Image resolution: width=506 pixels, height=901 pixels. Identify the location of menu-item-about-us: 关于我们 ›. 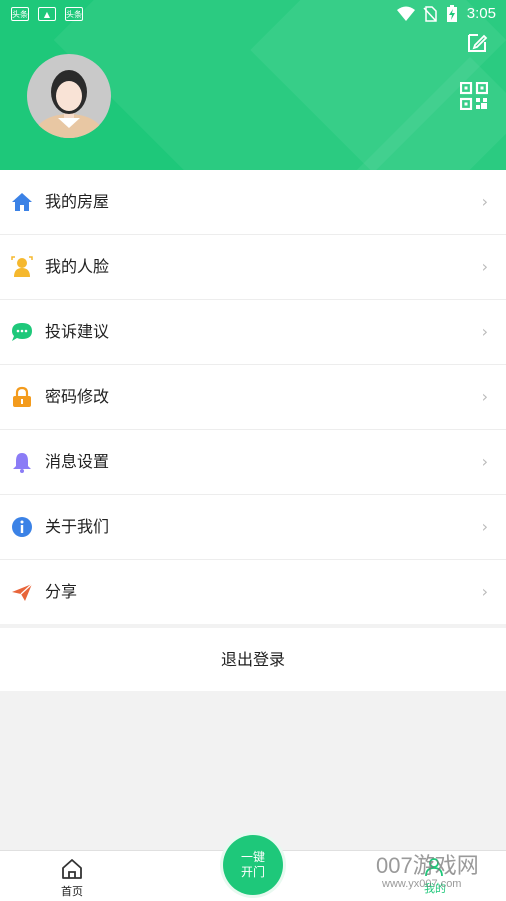
(253, 527).